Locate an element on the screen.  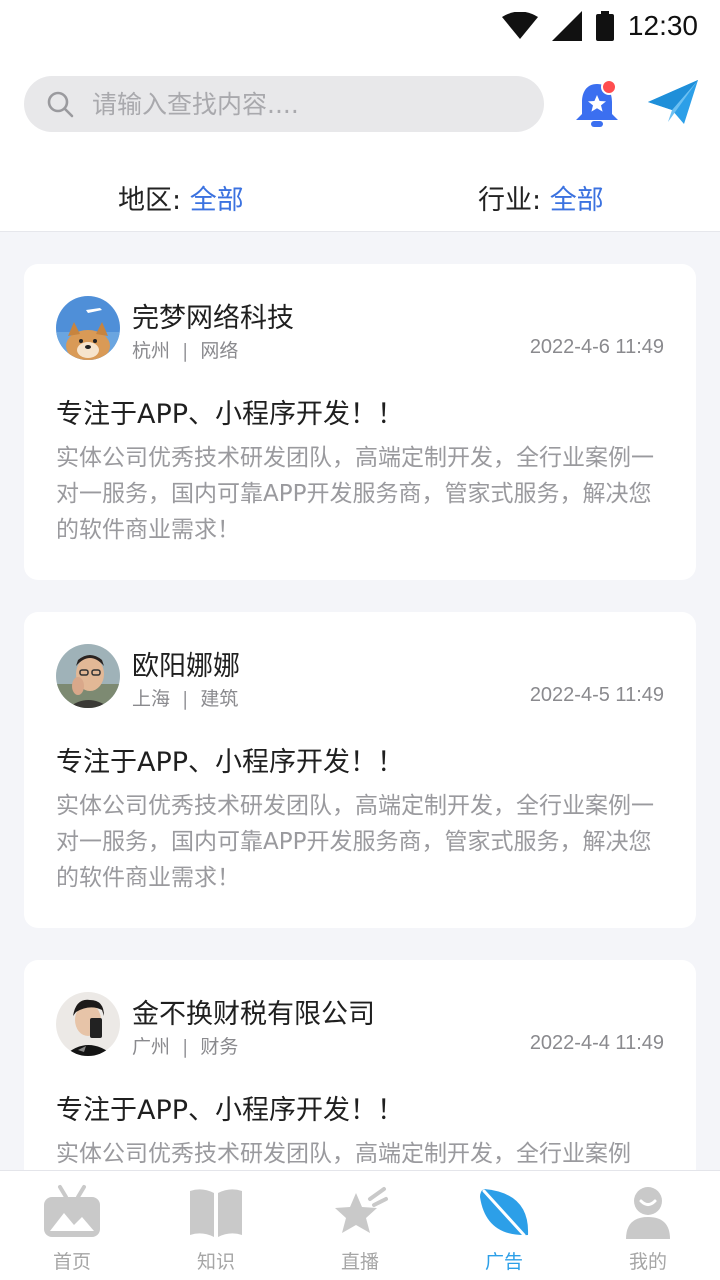
industry-filter: 行业: 全部 is located at coordinates (541, 197).